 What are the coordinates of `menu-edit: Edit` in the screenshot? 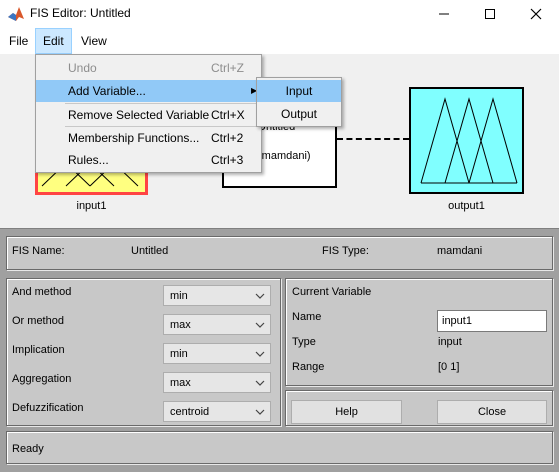 It's located at (53, 41).